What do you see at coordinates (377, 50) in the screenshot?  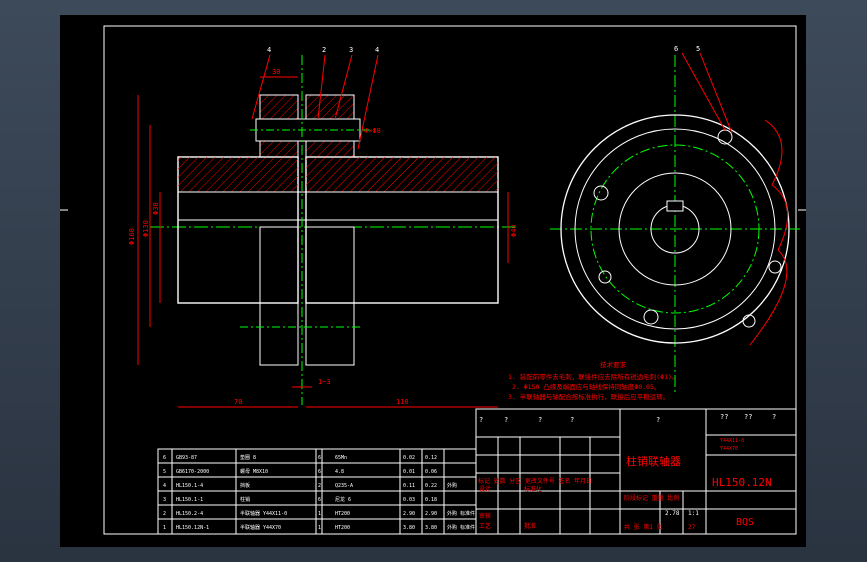 I see `balloon-part-4b: 4` at bounding box center [377, 50].